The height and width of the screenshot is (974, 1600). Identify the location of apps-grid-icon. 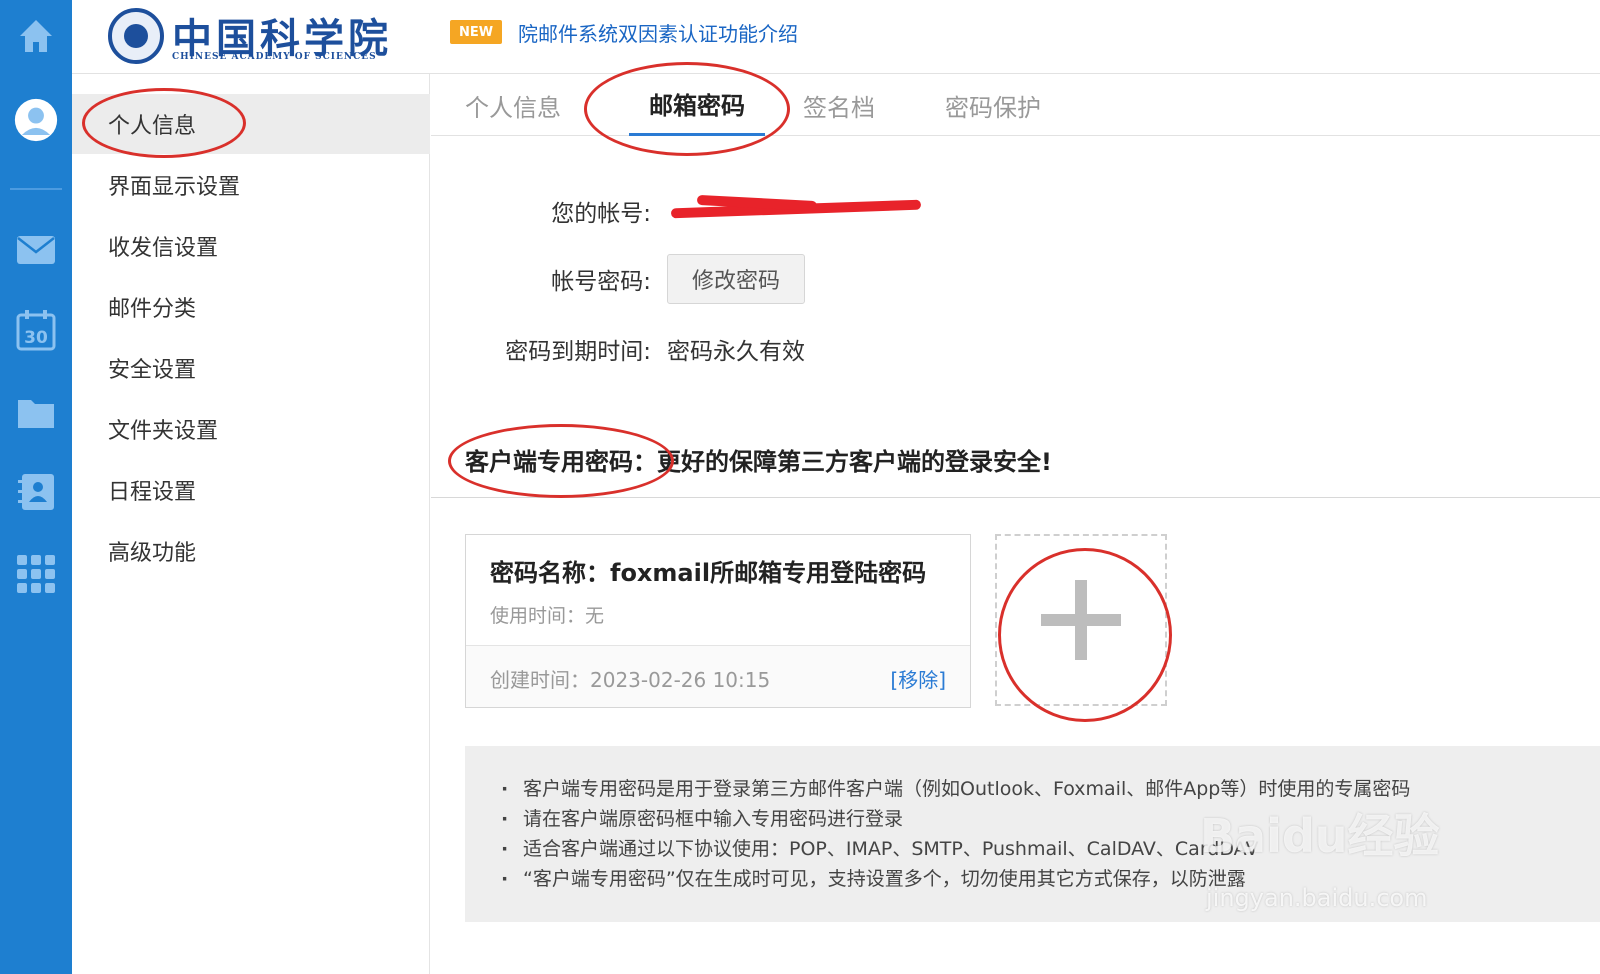
(36, 574).